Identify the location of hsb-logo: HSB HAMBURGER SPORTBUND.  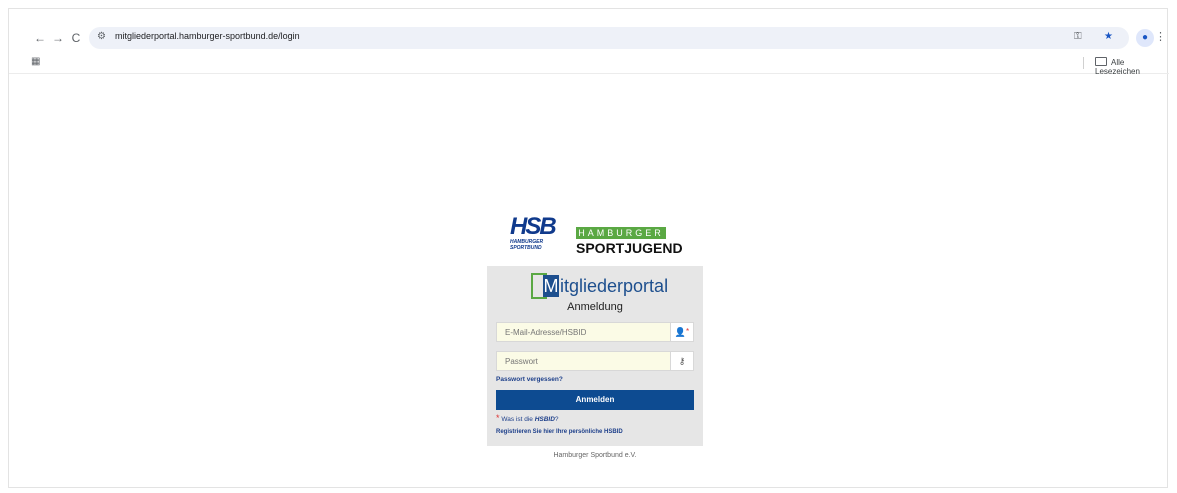
(533, 236).